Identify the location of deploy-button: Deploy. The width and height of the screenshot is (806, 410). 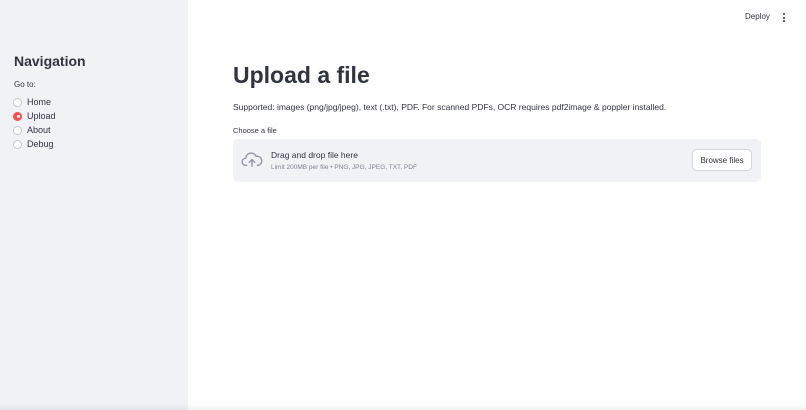
(757, 16).